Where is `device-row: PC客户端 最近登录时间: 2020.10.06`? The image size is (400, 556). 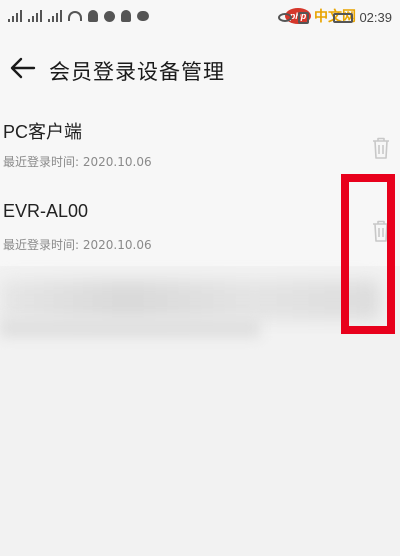
device-row: PC客户端 最近登录时间: 2020.10.06 is located at coordinates (200, 141).